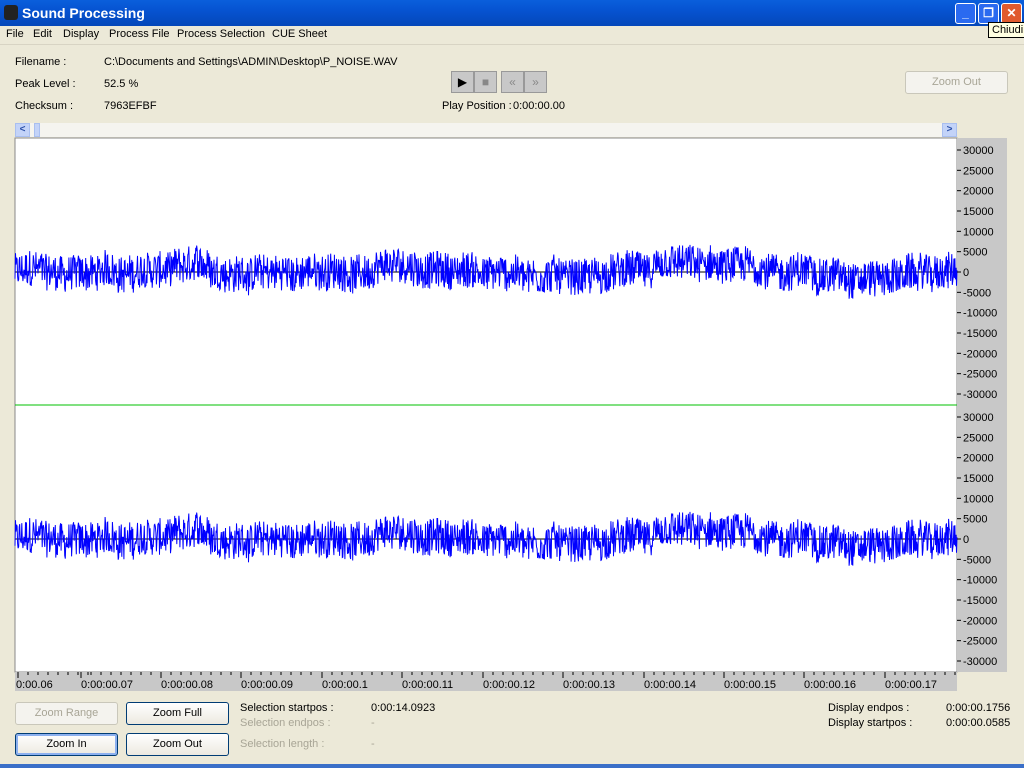 This screenshot has width=1024, height=768. Describe the element at coordinates (589, 685) in the screenshot. I see `x-tick-label: 0:00:00.13` at that location.